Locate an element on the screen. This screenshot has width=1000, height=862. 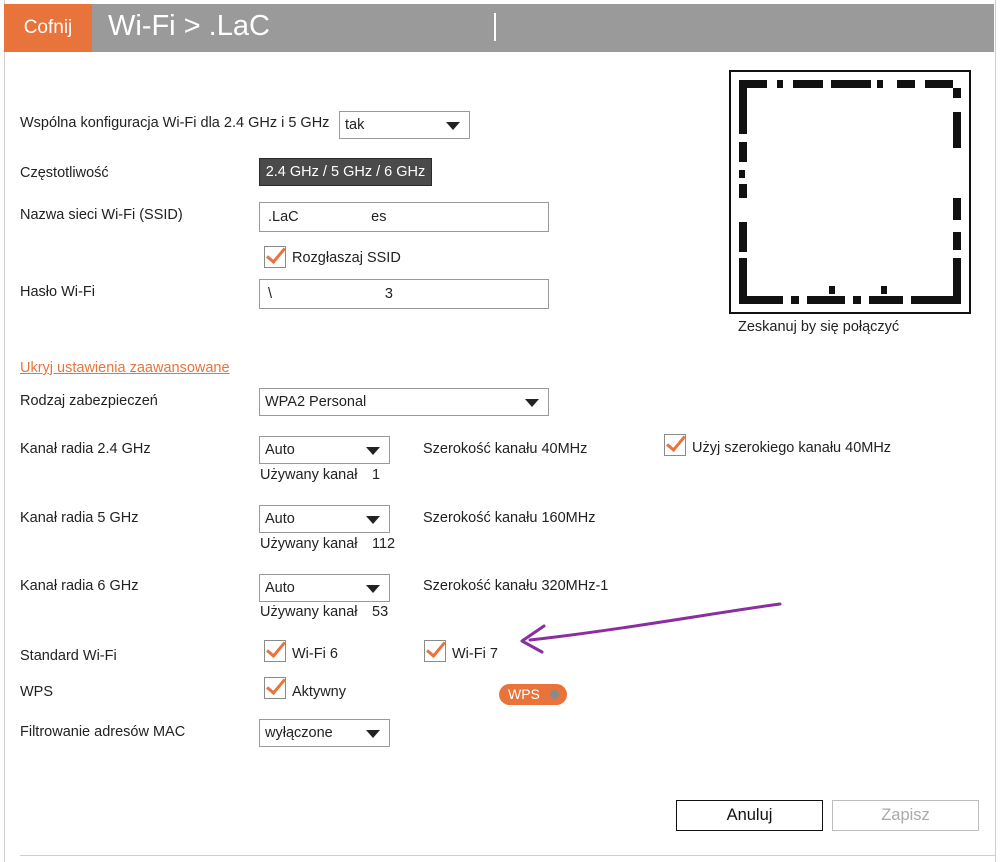
divider is located at coordinates (508, 855).